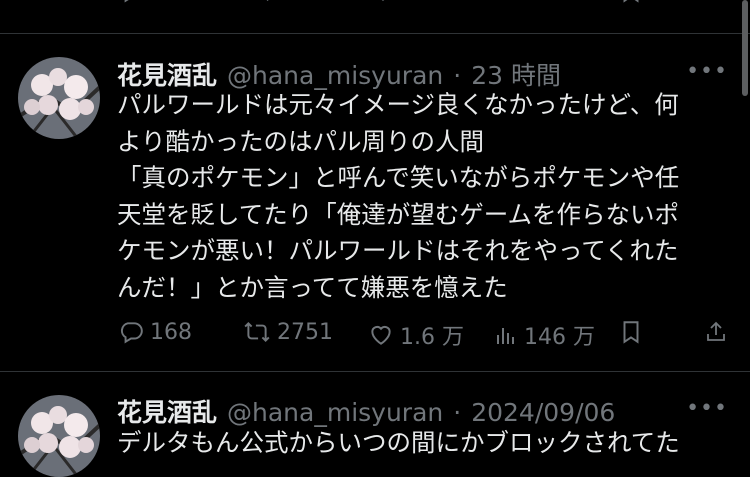 Image resolution: width=750 pixels, height=477 pixels. What do you see at coordinates (398, 442) in the screenshot?
I see `tweet-text-line: デルタもん公式からいつの間にかブロックされてた` at bounding box center [398, 442].